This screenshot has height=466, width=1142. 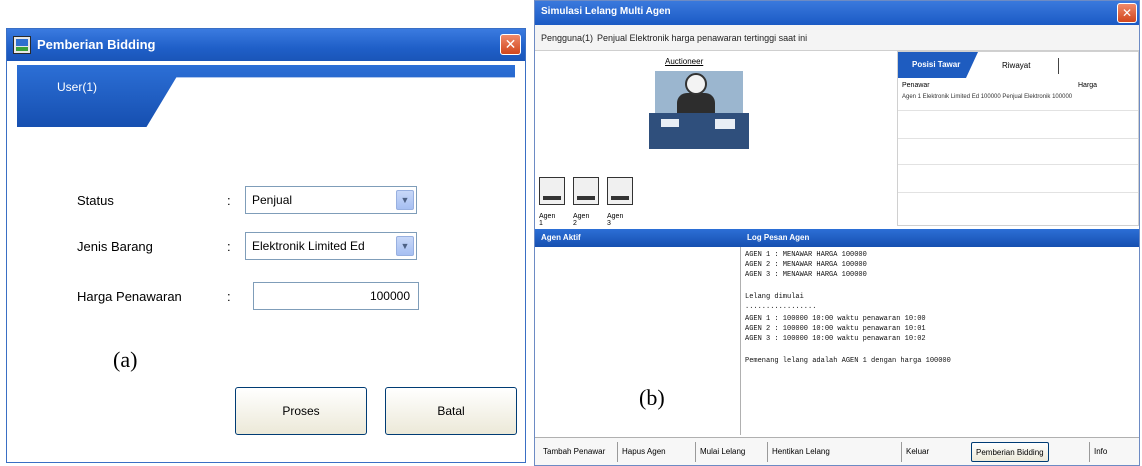 What do you see at coordinates (331, 200) in the screenshot?
I see `status-dropdown: Penjual ▼` at bounding box center [331, 200].